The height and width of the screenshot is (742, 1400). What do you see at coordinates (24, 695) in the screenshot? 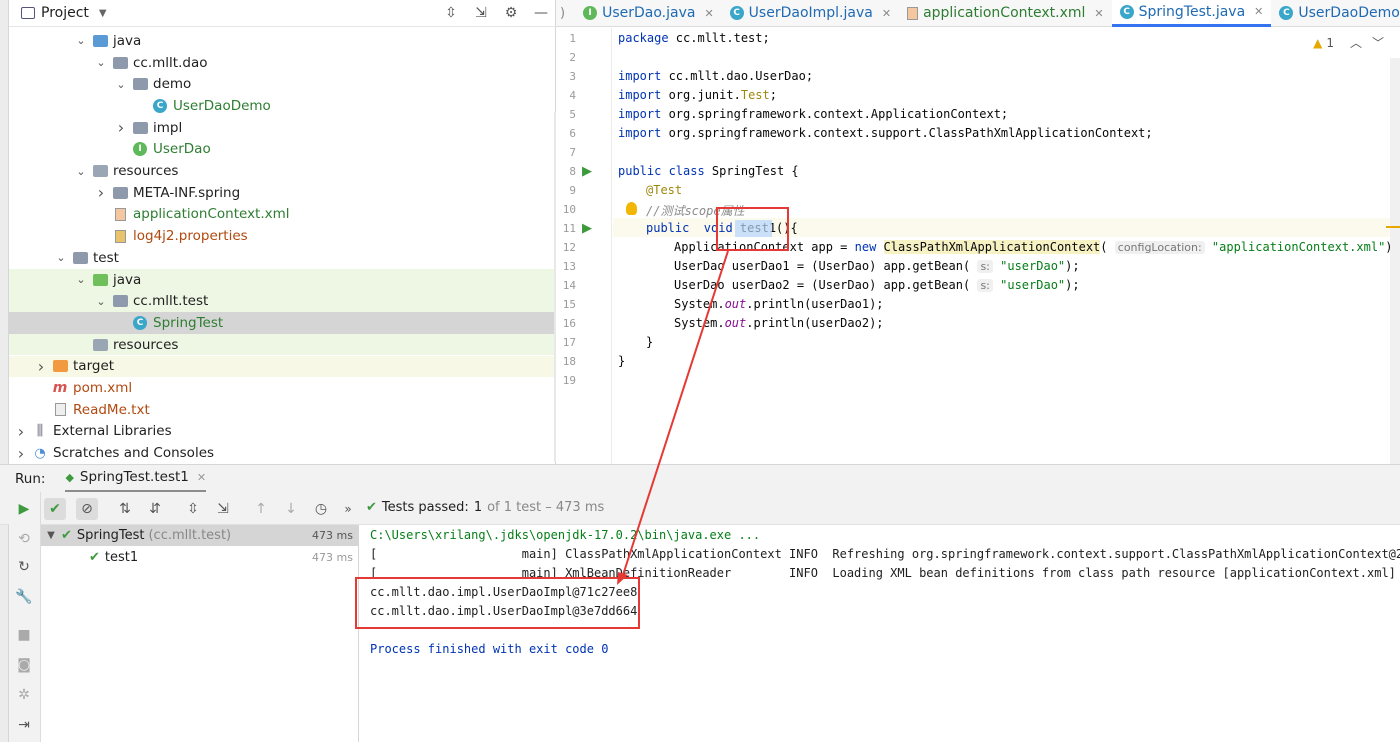
I see `settings-icon: ✲` at bounding box center [24, 695].